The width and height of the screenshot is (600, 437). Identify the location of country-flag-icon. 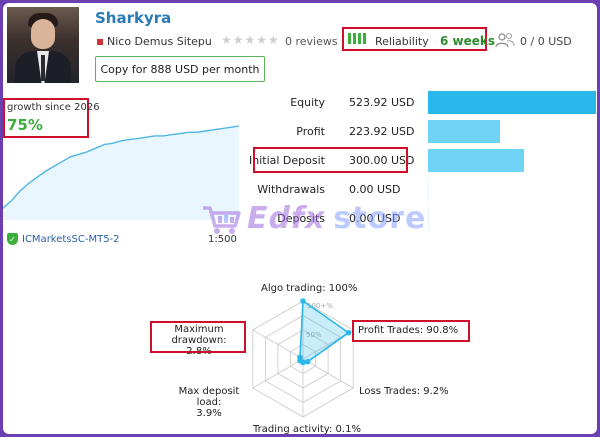
(100, 42).